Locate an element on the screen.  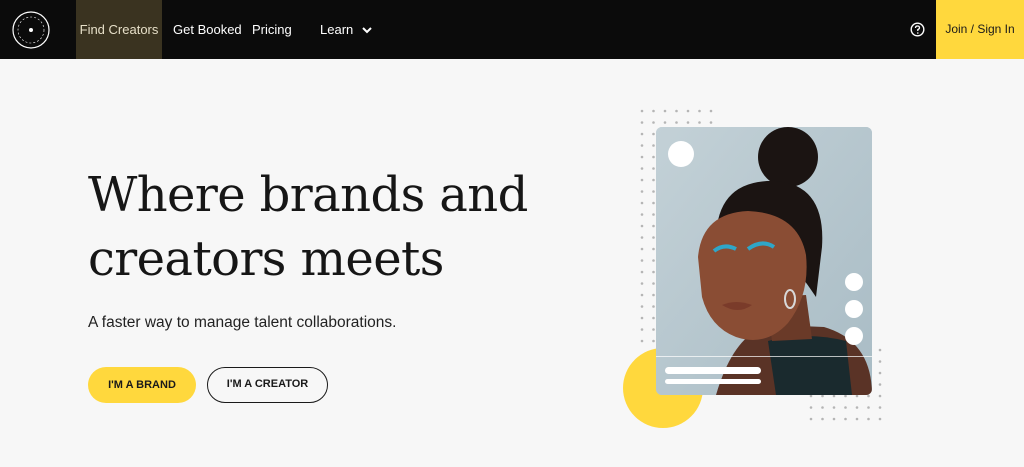
nav-item-learn-label: Learn is located at coordinates (337, 29).